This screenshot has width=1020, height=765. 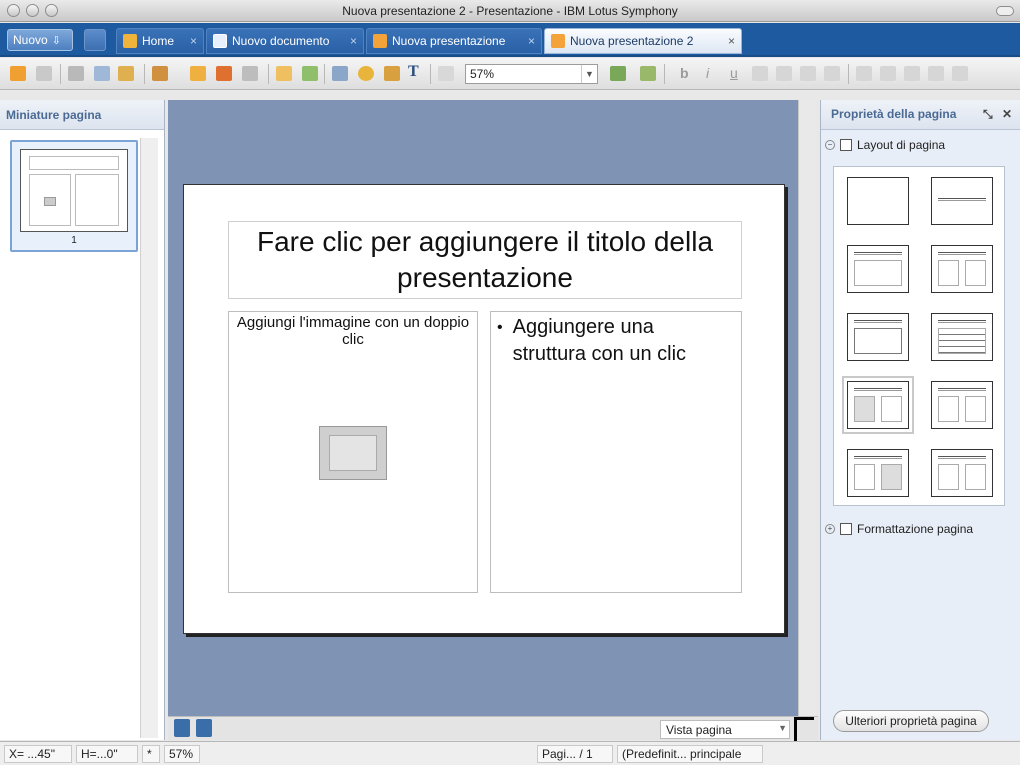 I want to click on align-right-icon, so click(x=808, y=73).